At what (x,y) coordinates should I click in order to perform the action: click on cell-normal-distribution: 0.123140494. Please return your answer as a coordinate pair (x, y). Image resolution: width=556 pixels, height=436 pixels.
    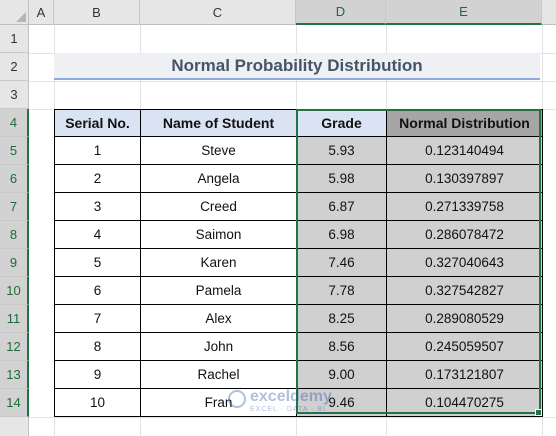
    Looking at the image, I should click on (464, 150).